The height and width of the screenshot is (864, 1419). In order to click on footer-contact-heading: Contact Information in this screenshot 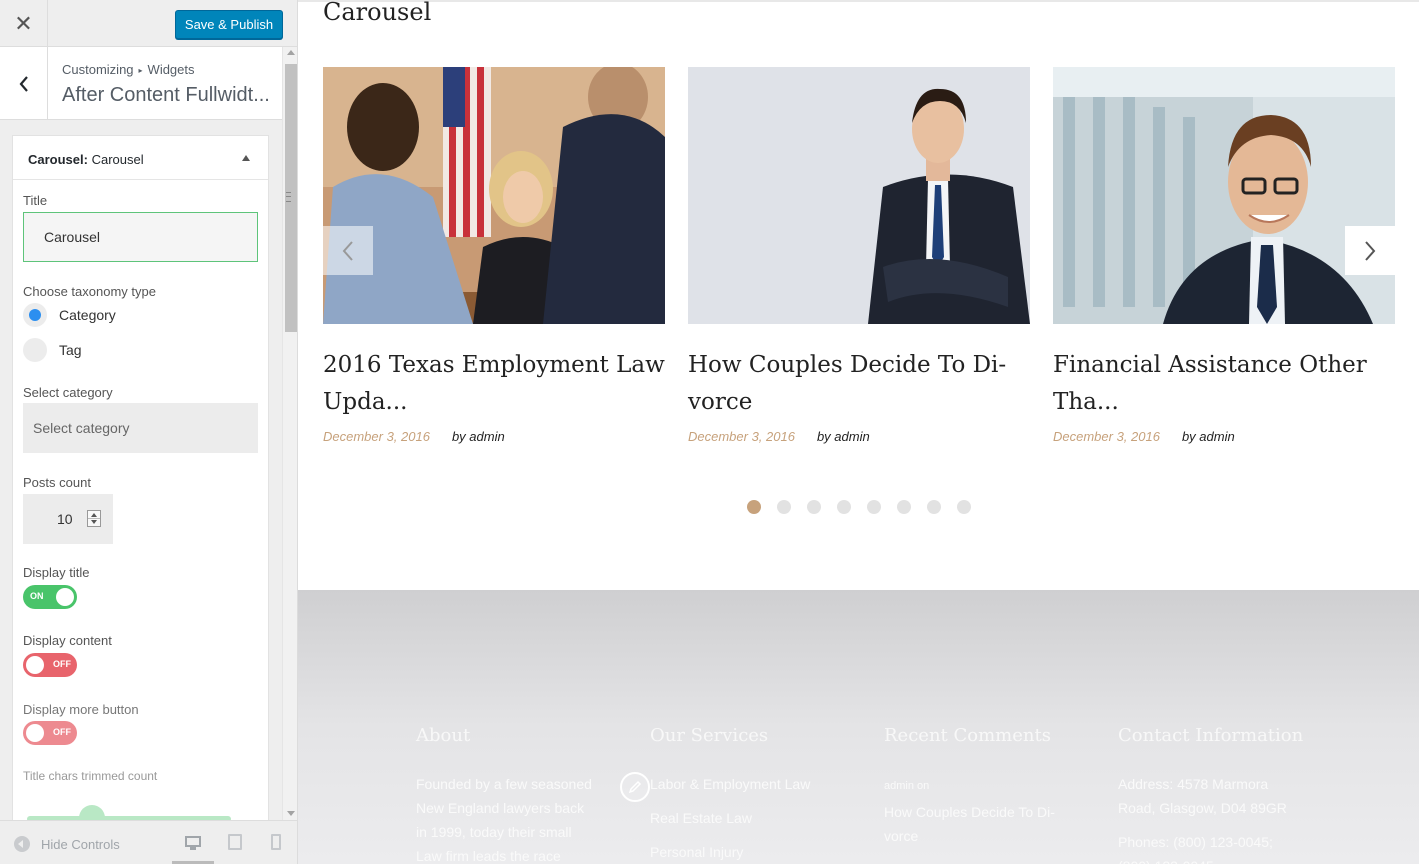, I will do `click(1211, 735)`.